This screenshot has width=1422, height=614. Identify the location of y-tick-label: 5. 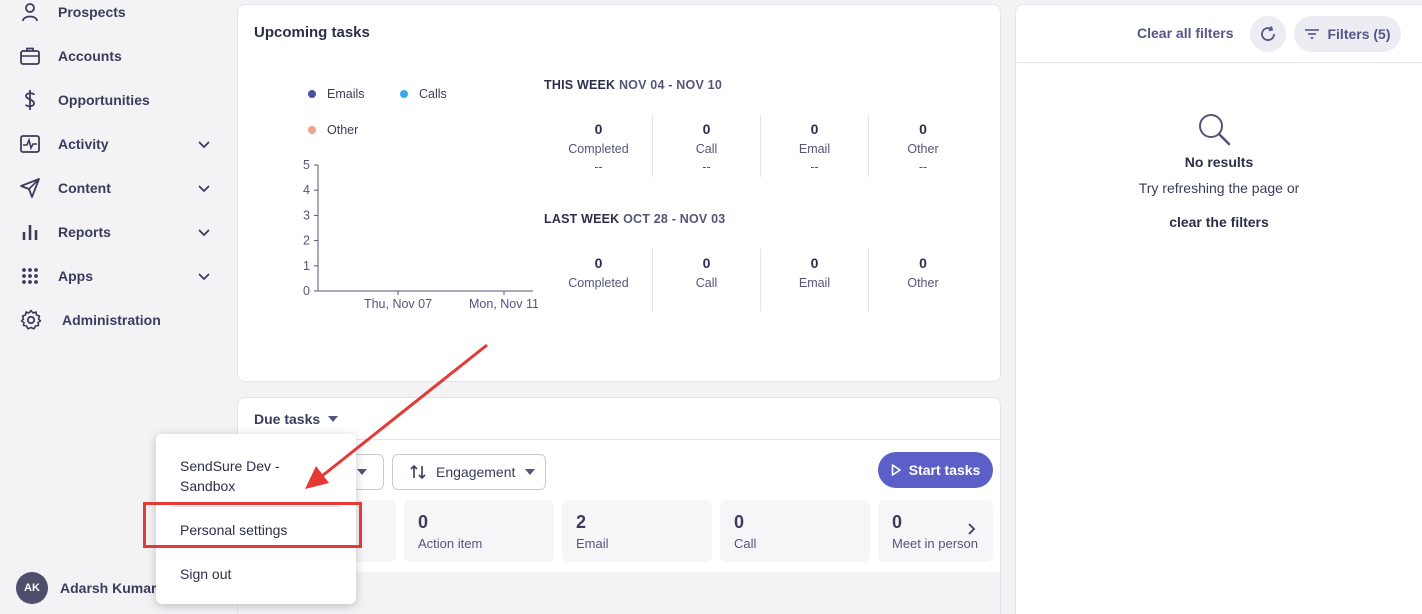
(306, 165).